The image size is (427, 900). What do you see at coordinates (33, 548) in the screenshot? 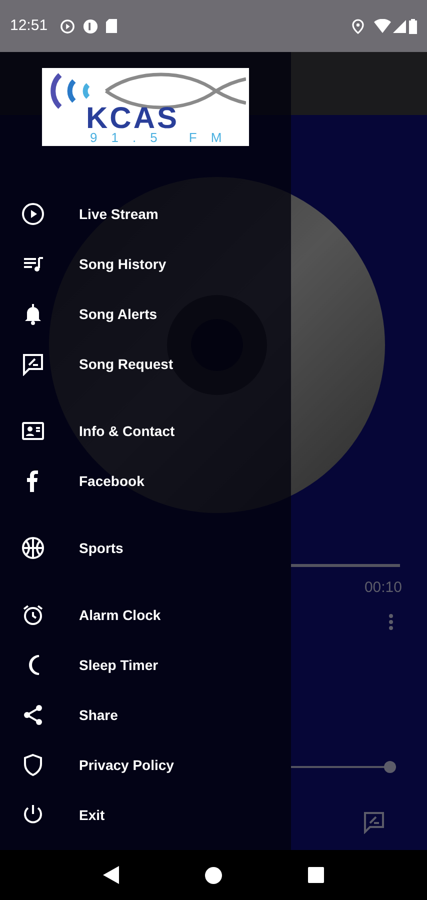
I see `basketball-icon` at bounding box center [33, 548].